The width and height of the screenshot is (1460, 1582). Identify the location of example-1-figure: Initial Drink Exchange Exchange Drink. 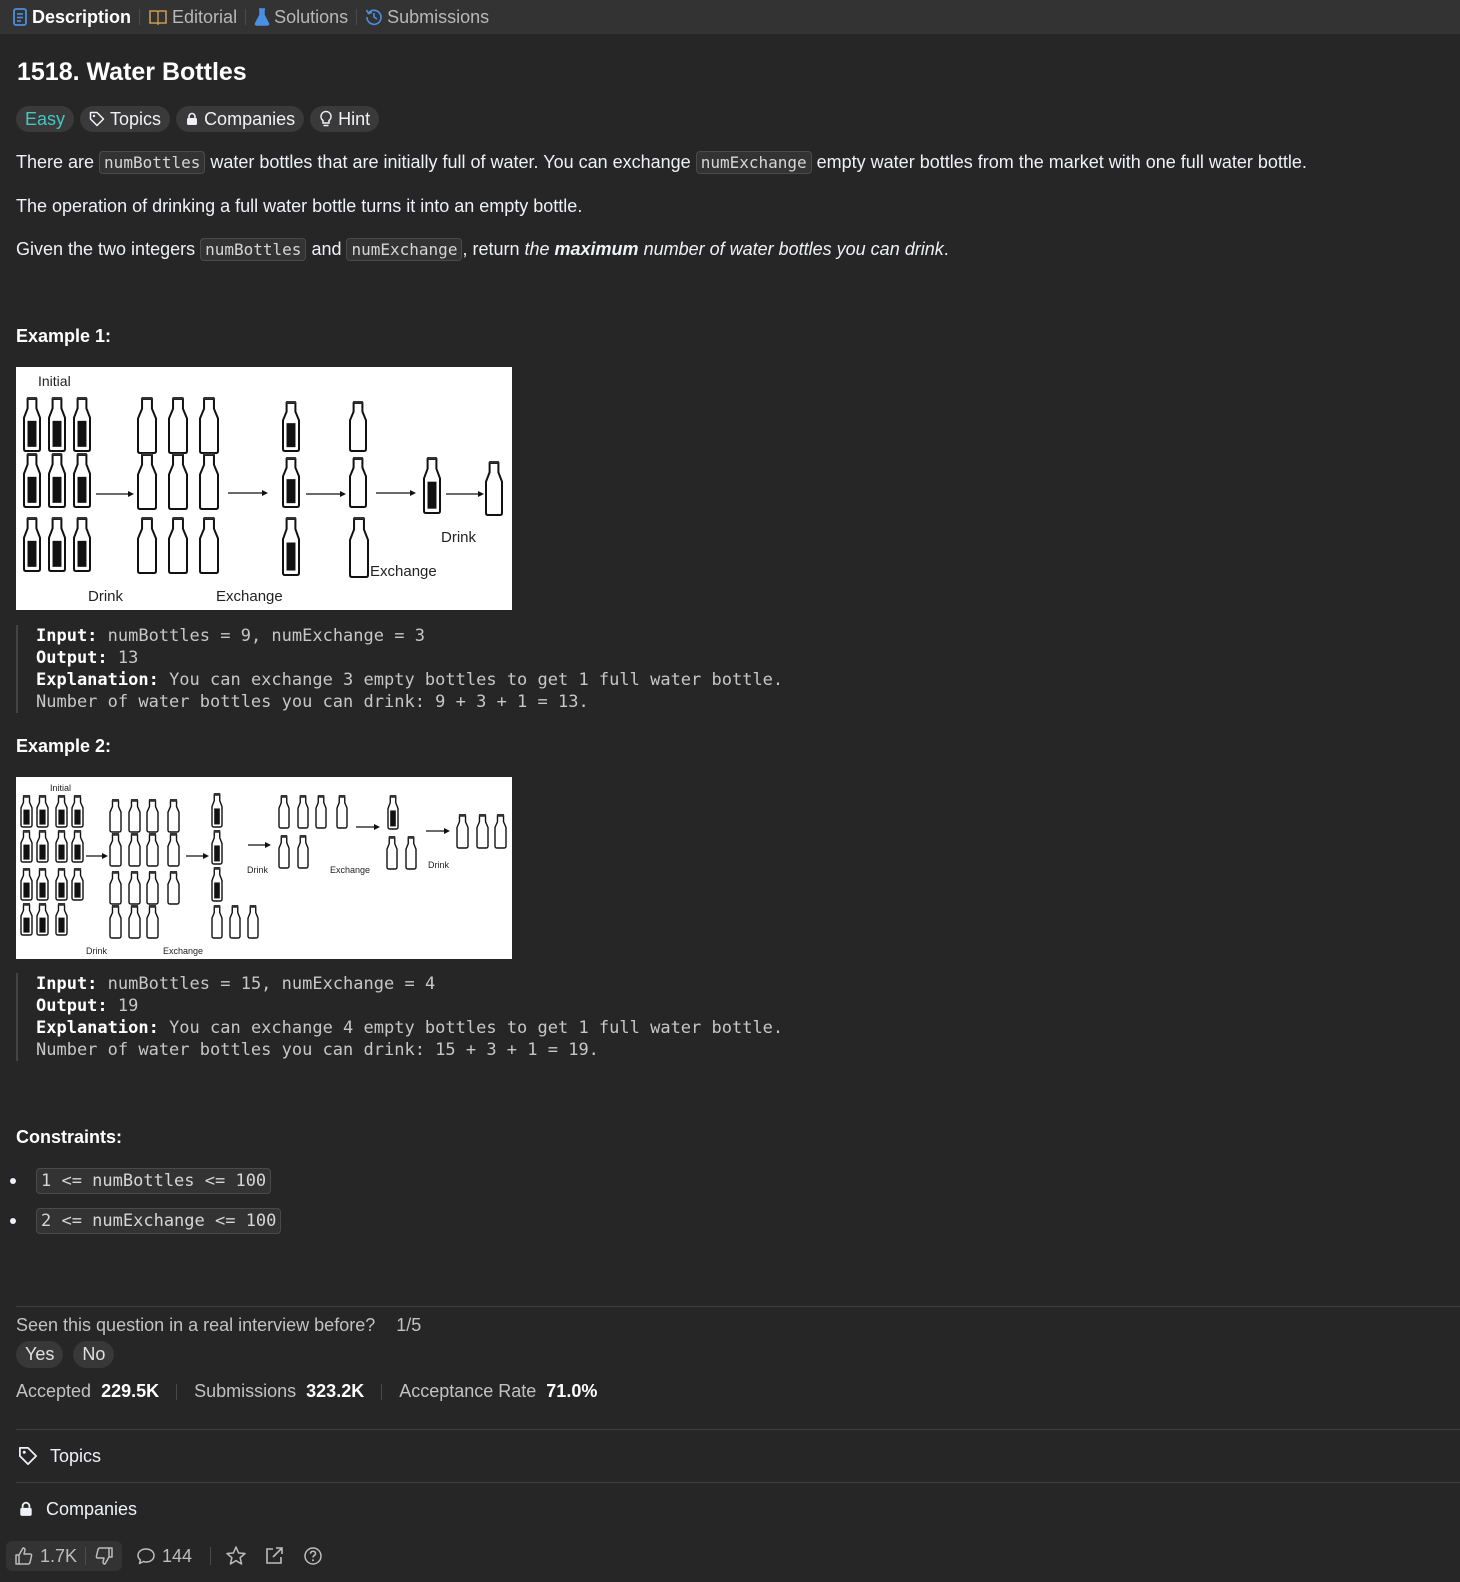
(264, 488).